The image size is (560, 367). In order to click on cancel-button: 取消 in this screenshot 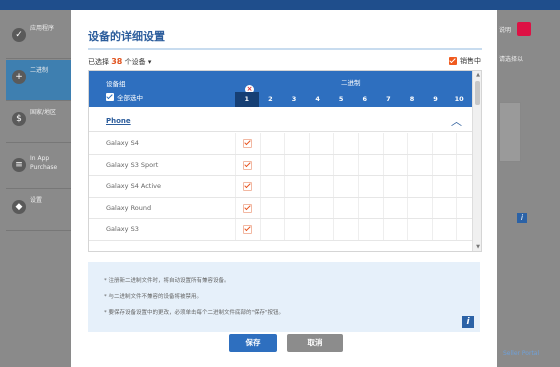, I will do `click(315, 343)`.